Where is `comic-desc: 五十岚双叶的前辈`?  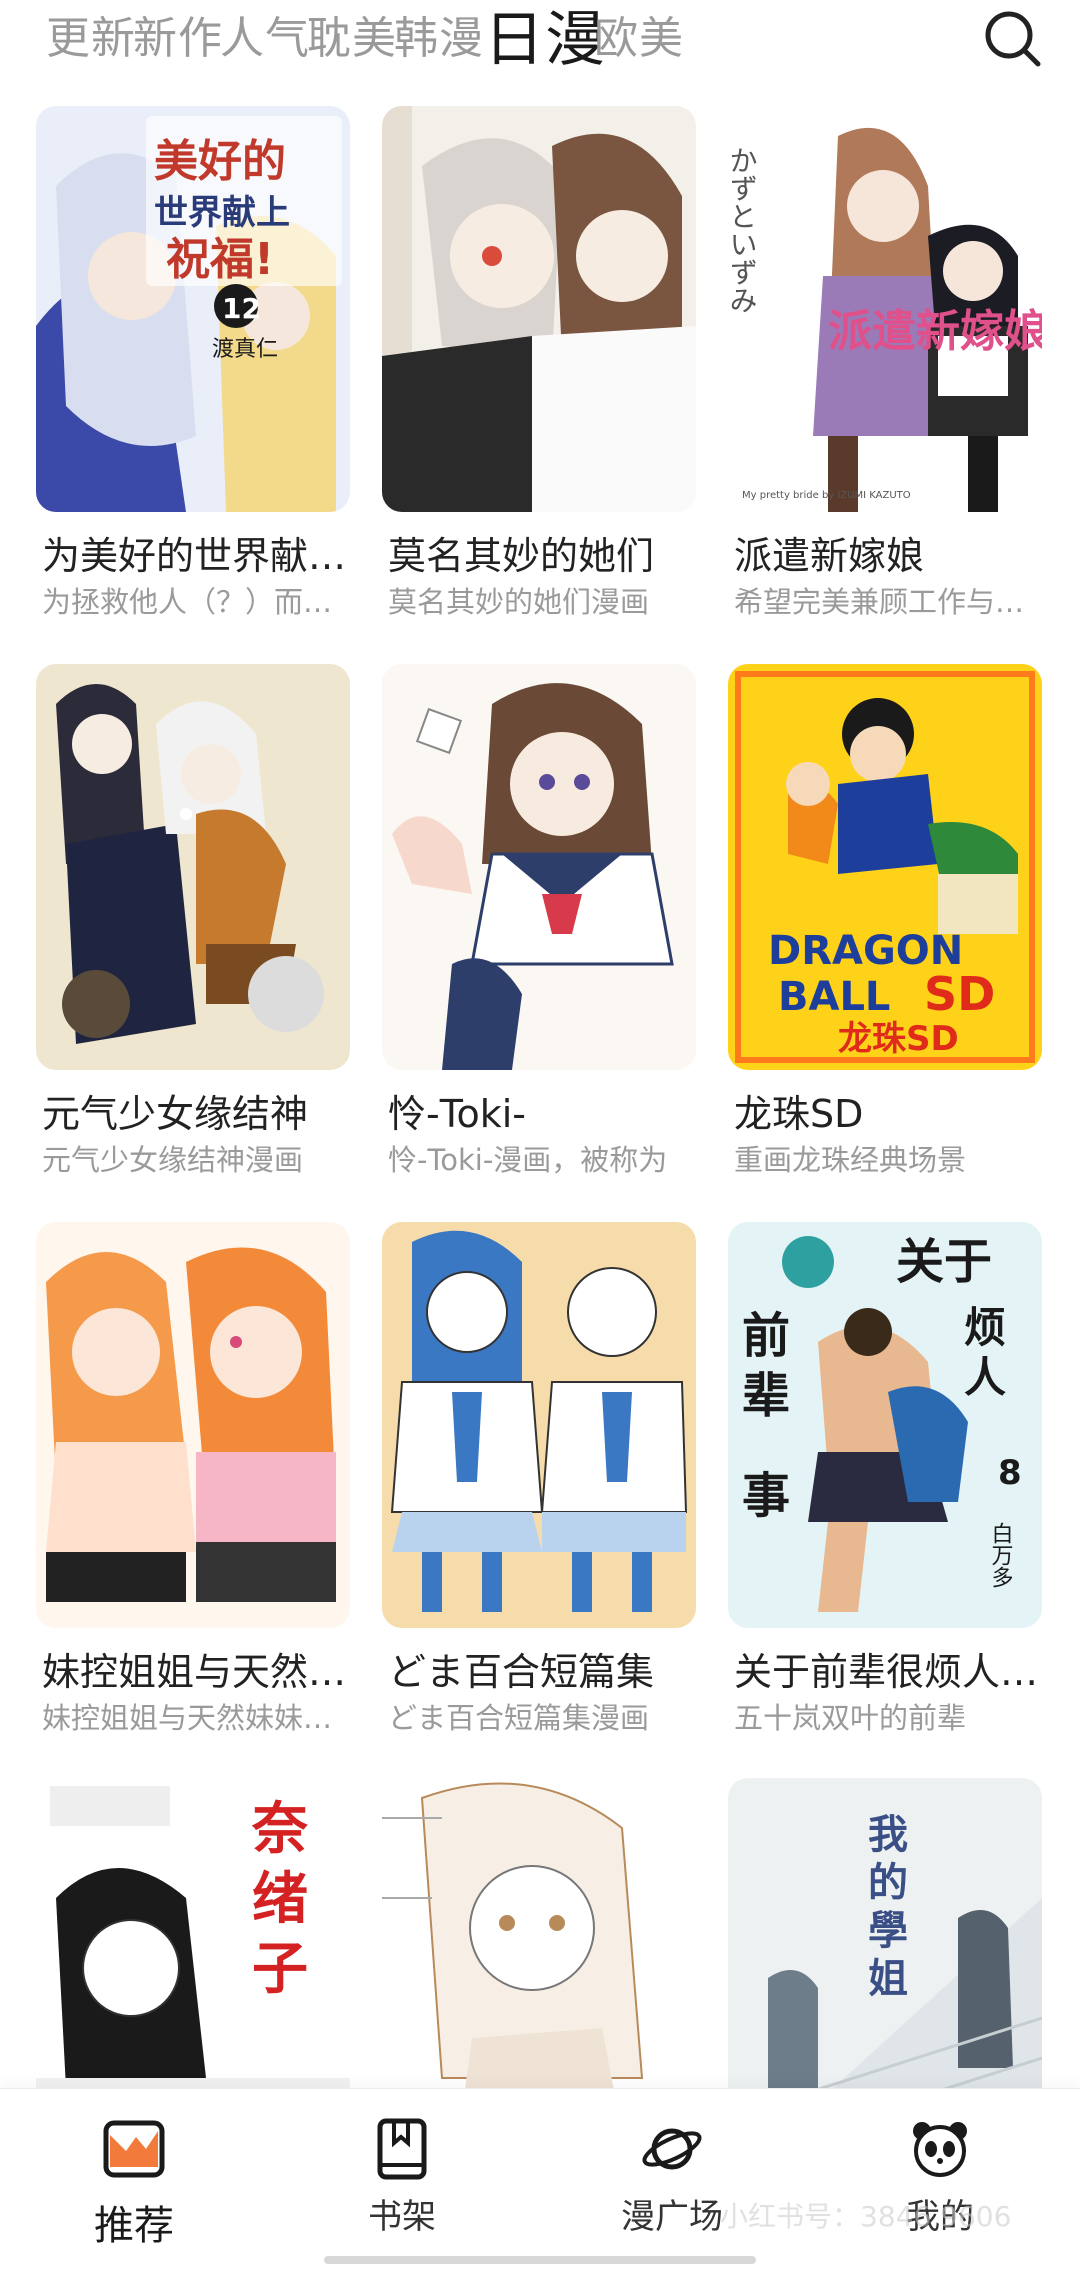 comic-desc: 五十岚双叶的前辈 is located at coordinates (850, 1718).